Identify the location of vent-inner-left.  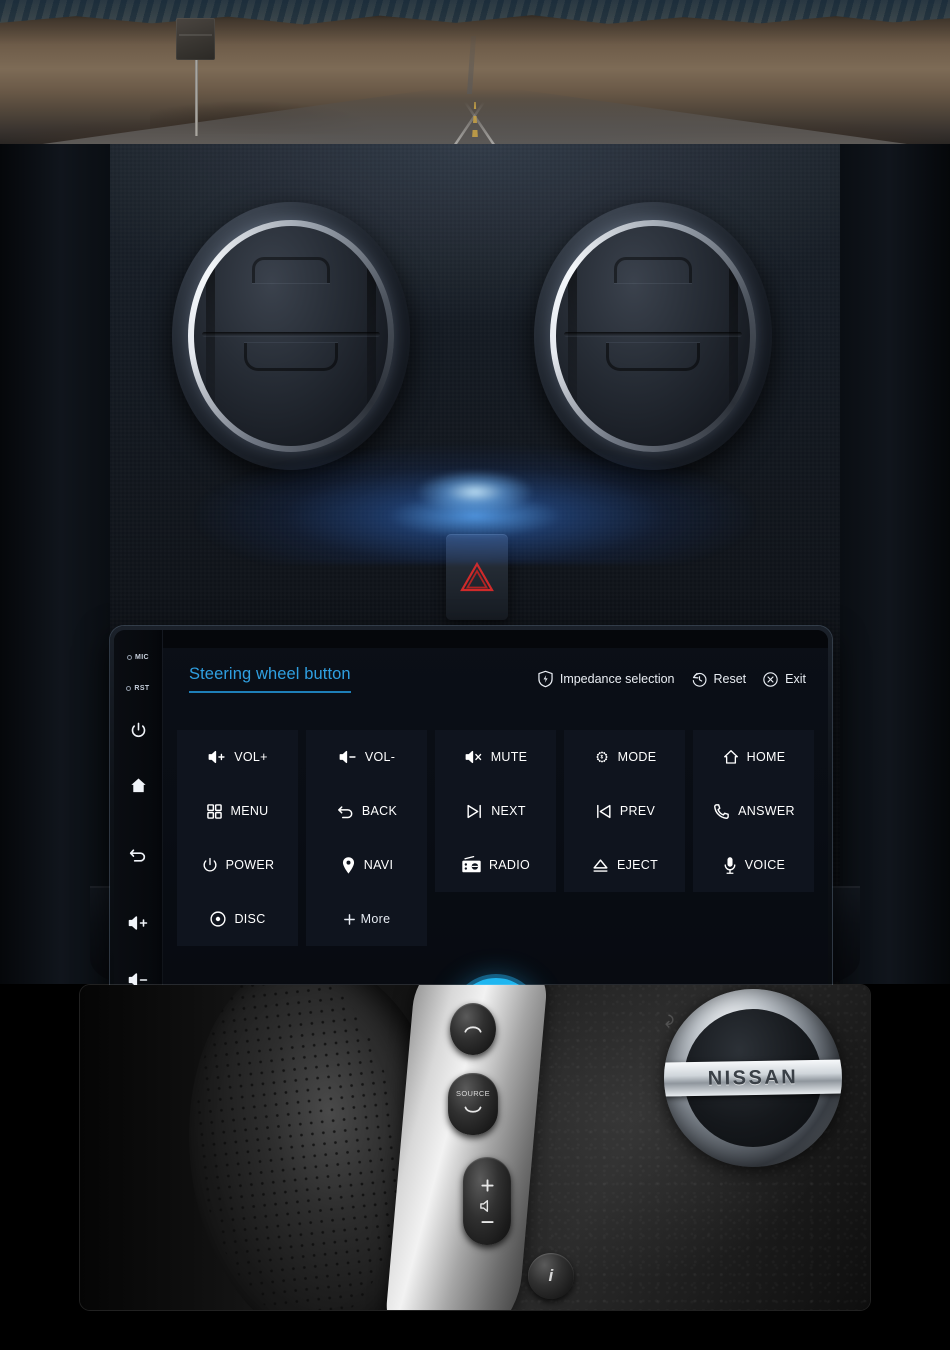
(291, 336).